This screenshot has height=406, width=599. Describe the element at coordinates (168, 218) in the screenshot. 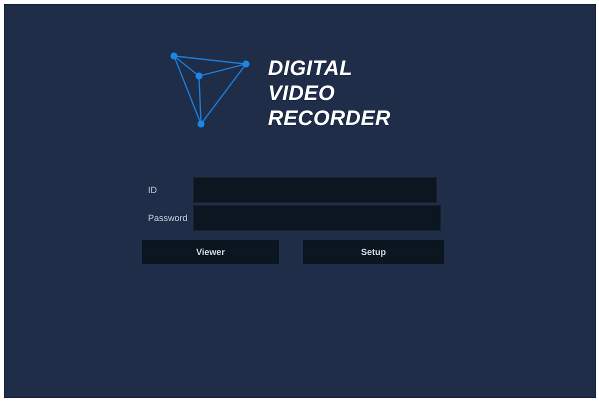

I see `field-label: Password` at that location.